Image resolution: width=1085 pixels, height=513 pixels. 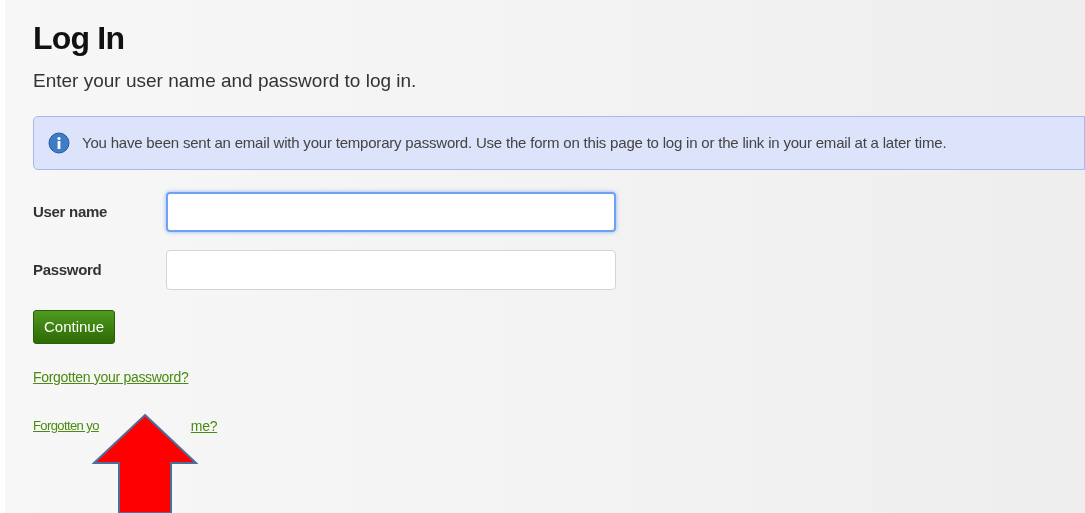 What do you see at coordinates (204, 426) in the screenshot?
I see `forgot-username-link: me?` at bounding box center [204, 426].